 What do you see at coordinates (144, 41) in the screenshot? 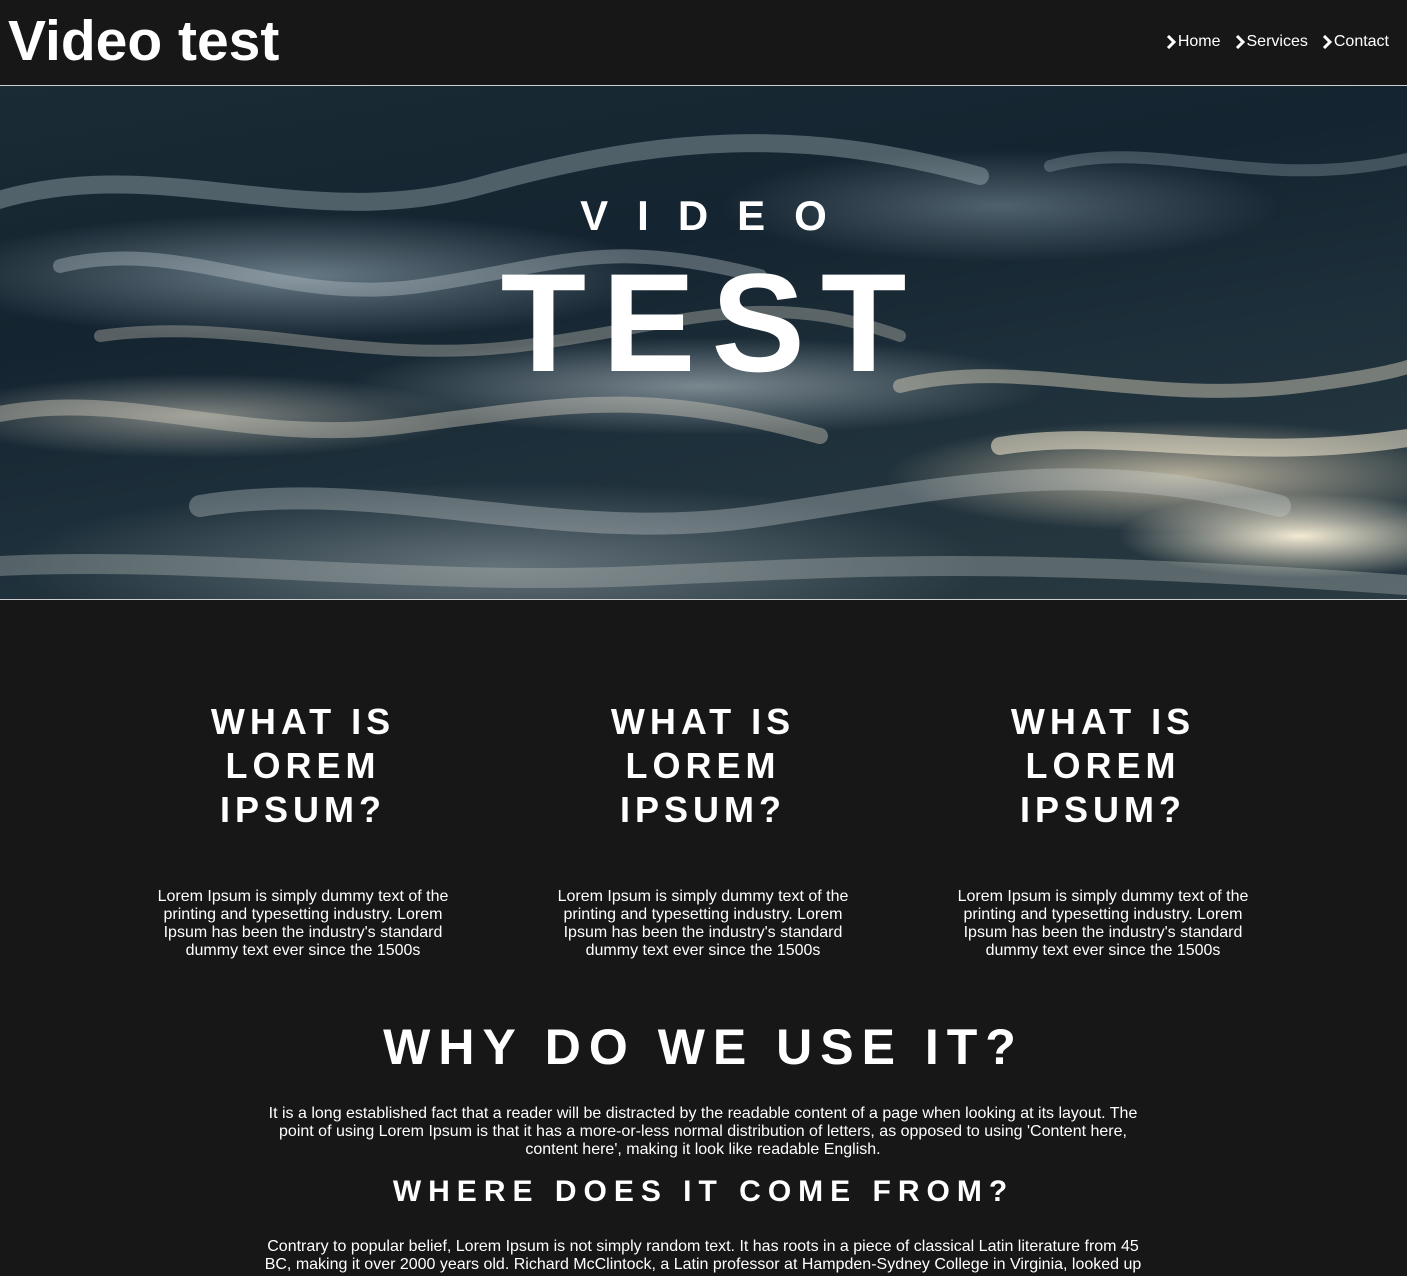
I see `site-title: Video test` at bounding box center [144, 41].